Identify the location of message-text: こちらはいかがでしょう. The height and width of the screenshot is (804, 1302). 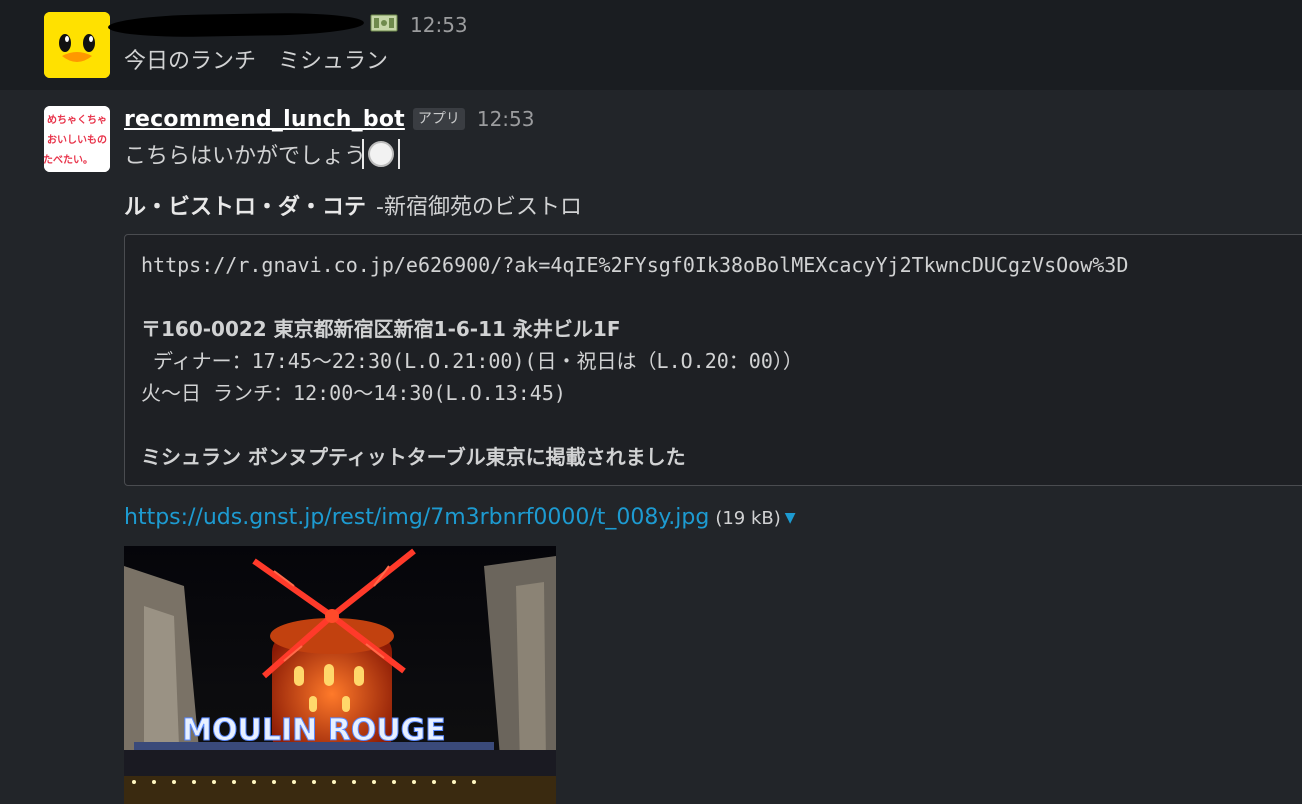
(262, 157).